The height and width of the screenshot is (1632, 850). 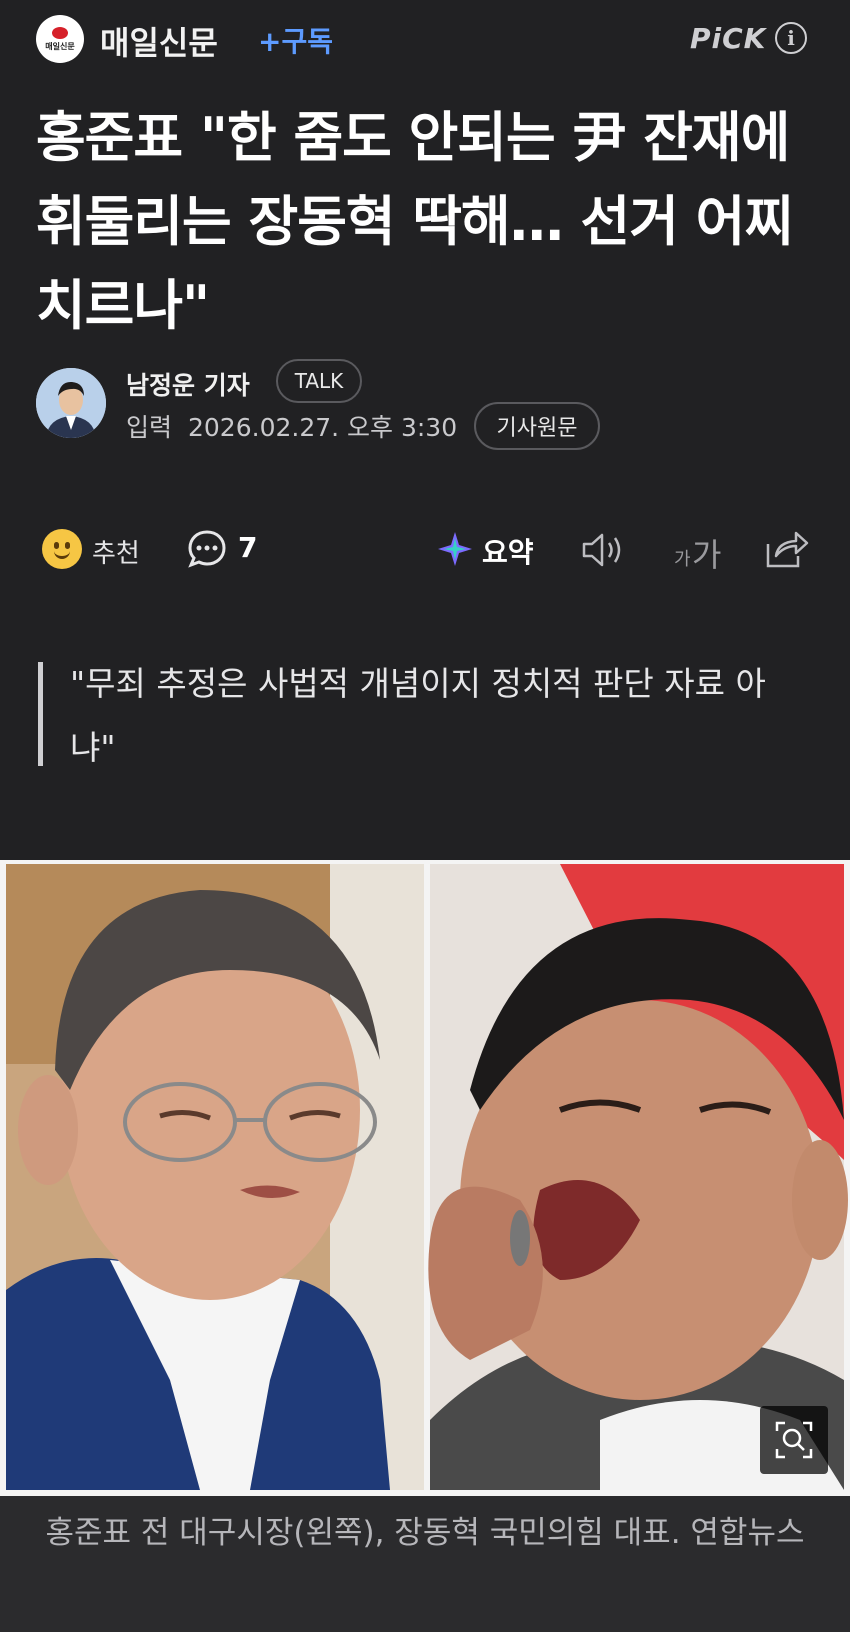 I want to click on comment-count: 7, so click(x=247, y=547).